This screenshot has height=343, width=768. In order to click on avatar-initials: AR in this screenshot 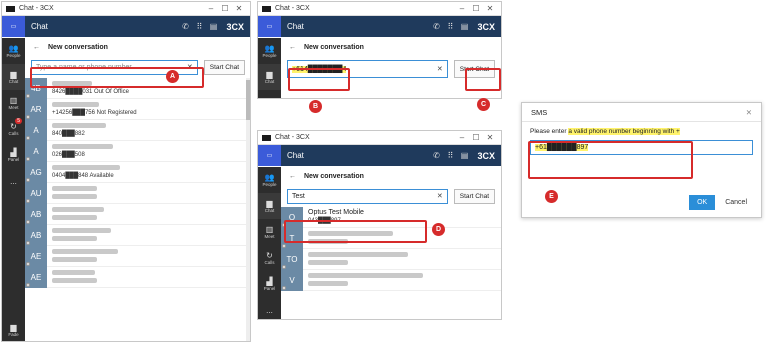, I will do `click(36, 109)`.